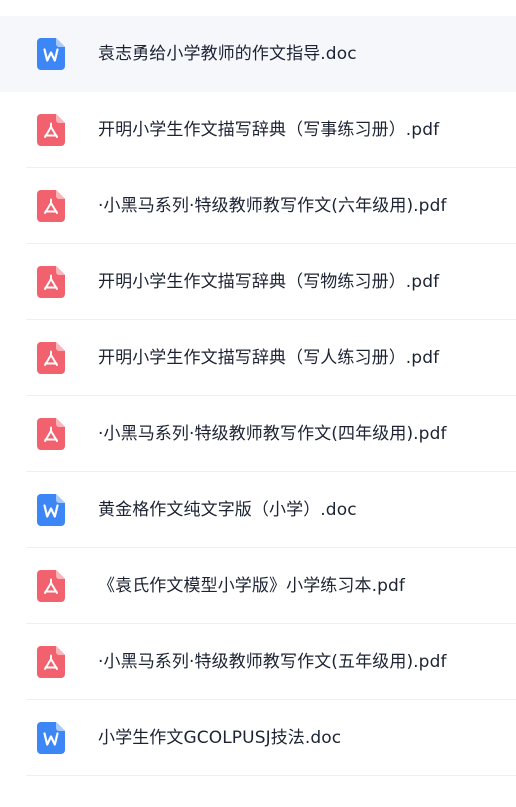 Image resolution: width=516 pixels, height=807 pixels. I want to click on file-row: 《袁氏作文模型小学版》小学练习本.pdf, so click(258, 586).